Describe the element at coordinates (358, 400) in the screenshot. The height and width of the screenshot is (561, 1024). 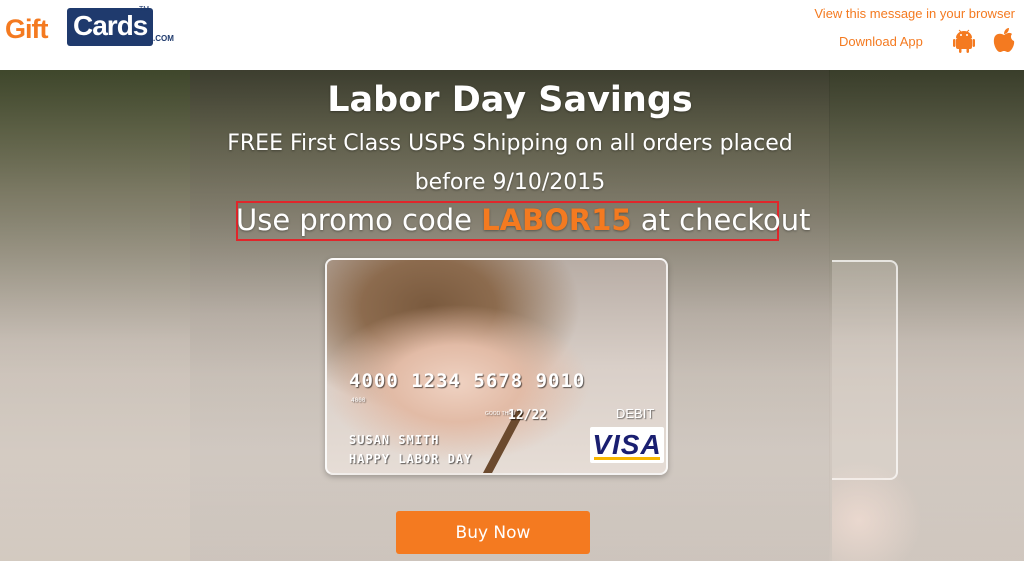
I see `card-small-digits: 4000` at that location.